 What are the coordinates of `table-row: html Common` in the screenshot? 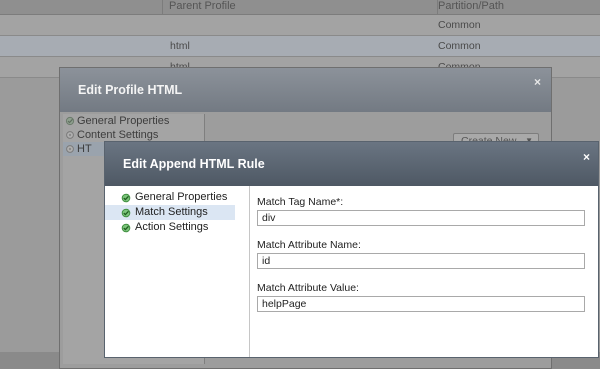 It's located at (300, 46).